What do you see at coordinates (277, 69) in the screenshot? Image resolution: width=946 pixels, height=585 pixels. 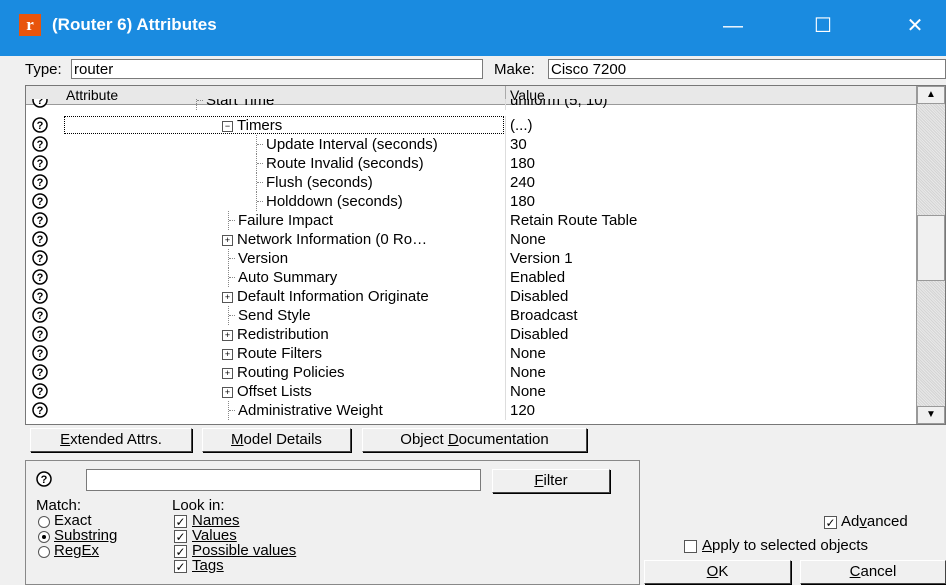 I see `type-field: router` at bounding box center [277, 69].